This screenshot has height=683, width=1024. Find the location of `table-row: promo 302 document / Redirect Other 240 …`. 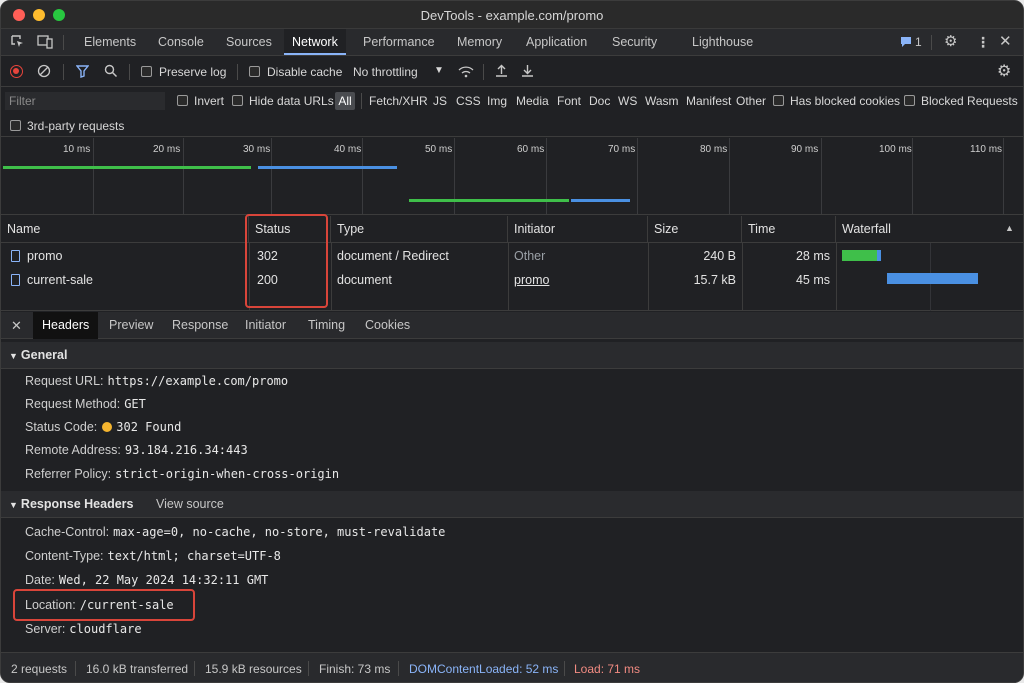

table-row: promo 302 document / Redirect Other 240 … is located at coordinates (418, 256).